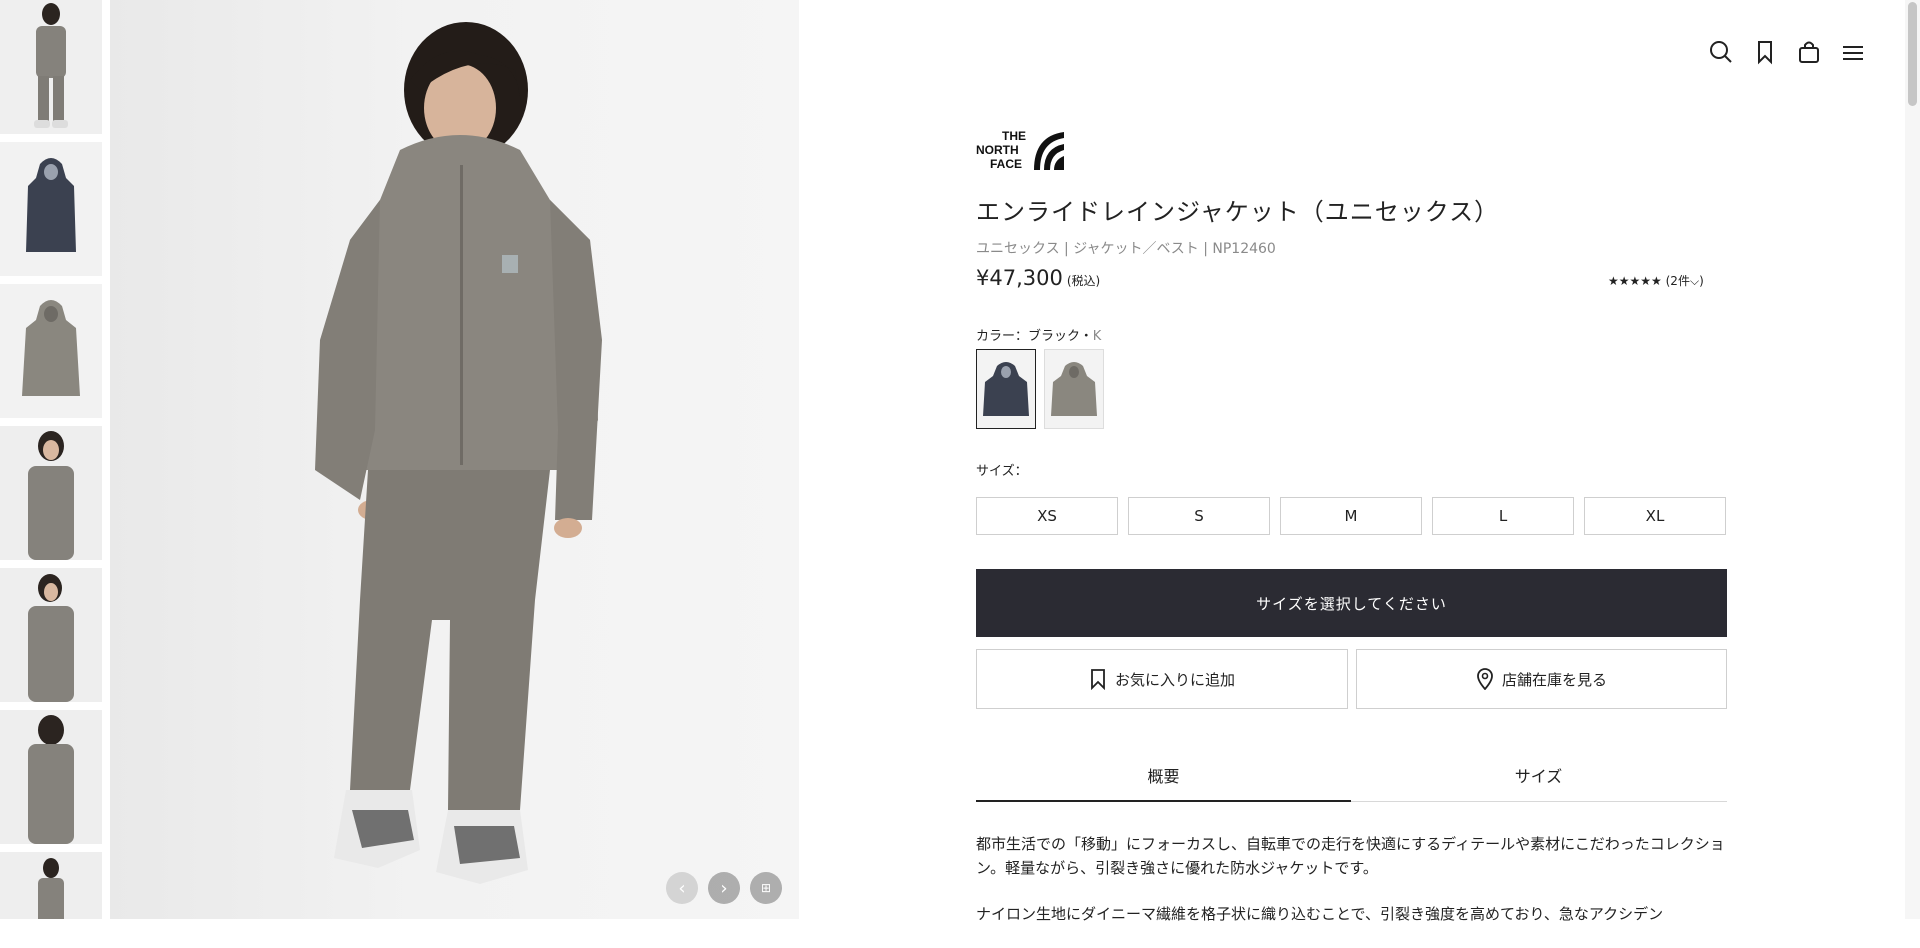 Image resolution: width=1920 pixels, height=948 pixels. What do you see at coordinates (724, 888) in the screenshot?
I see `next-arrow-icon: ›` at bounding box center [724, 888].